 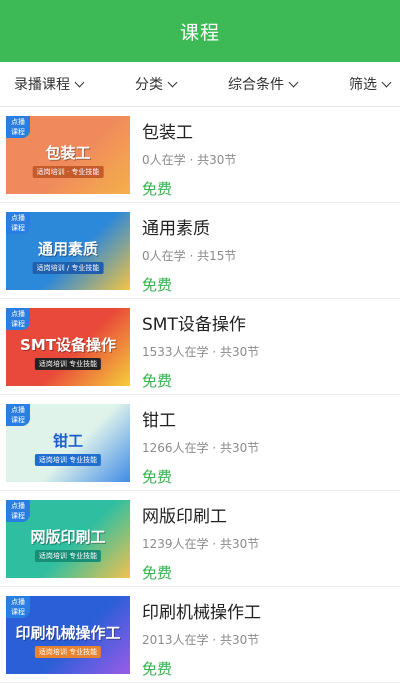 I want to click on thumbnail-title: 网版印刷工, so click(x=68, y=537).